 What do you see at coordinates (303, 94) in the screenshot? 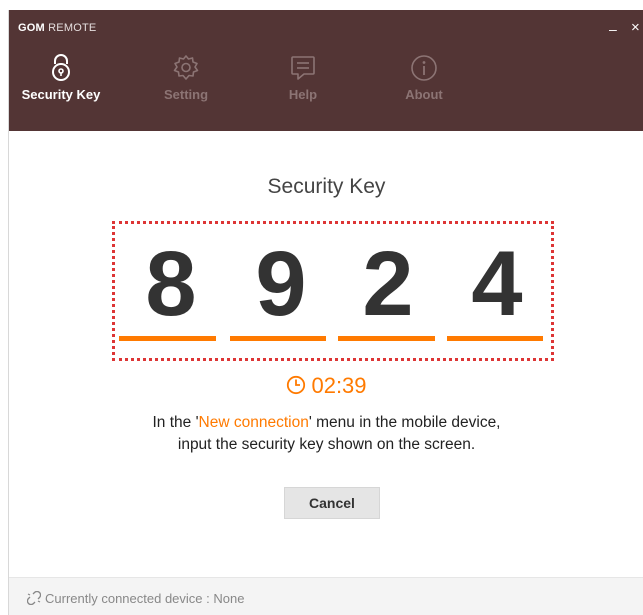
I see `tab-label-help: Help` at bounding box center [303, 94].